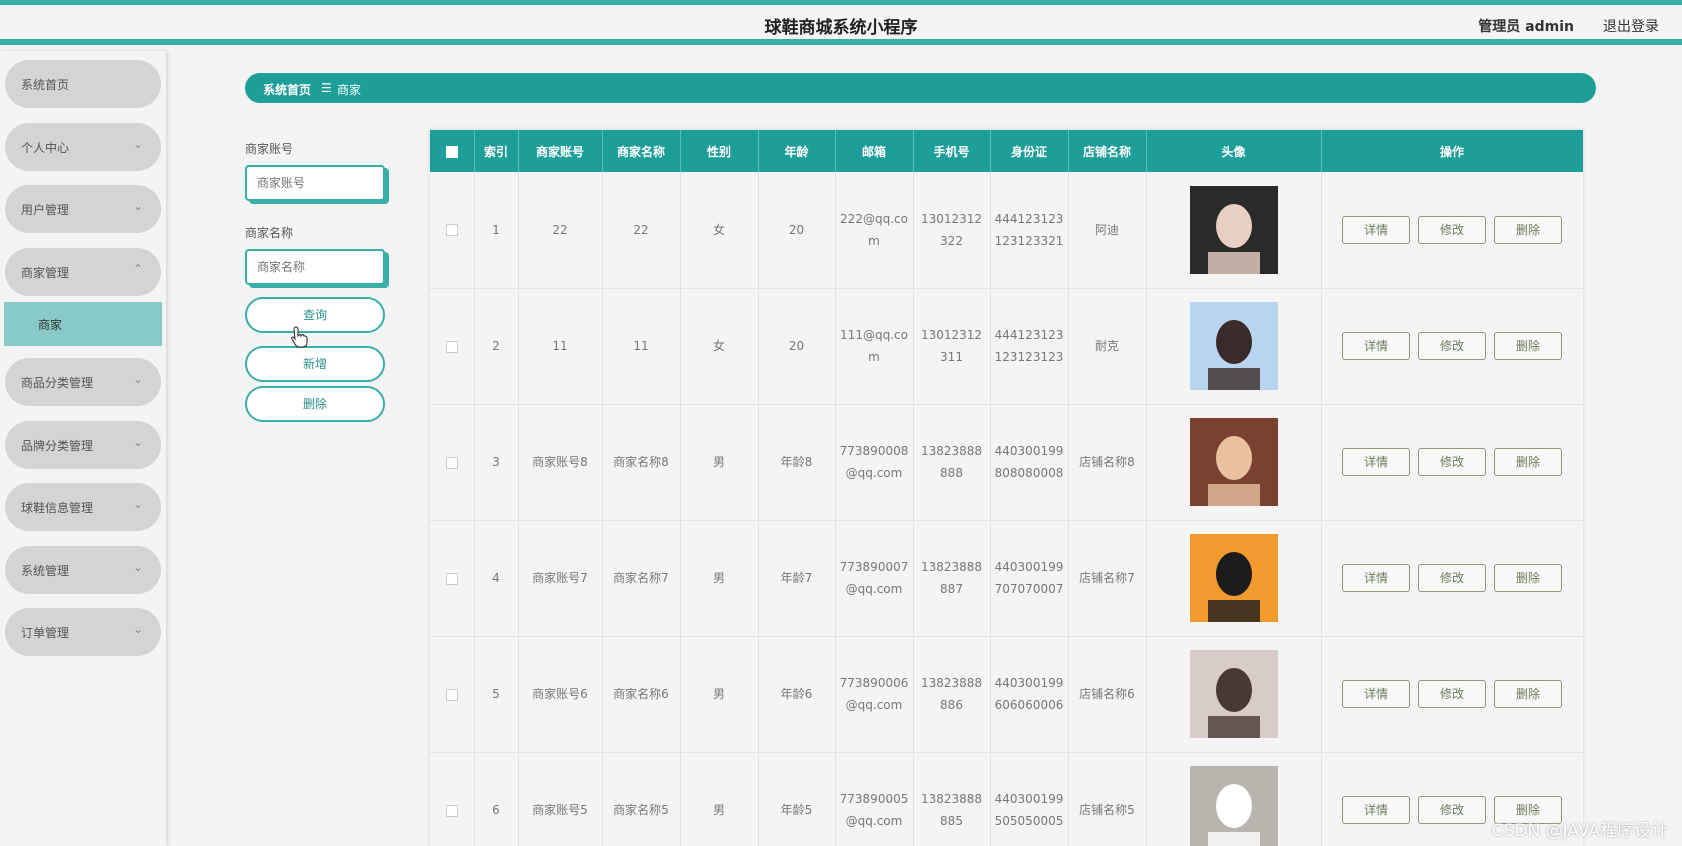 Image resolution: width=1682 pixels, height=846 pixels. Describe the element at coordinates (83, 507) in the screenshot. I see `sidebar-item-sneakers: 球鞋信息管理 ⌄` at that location.